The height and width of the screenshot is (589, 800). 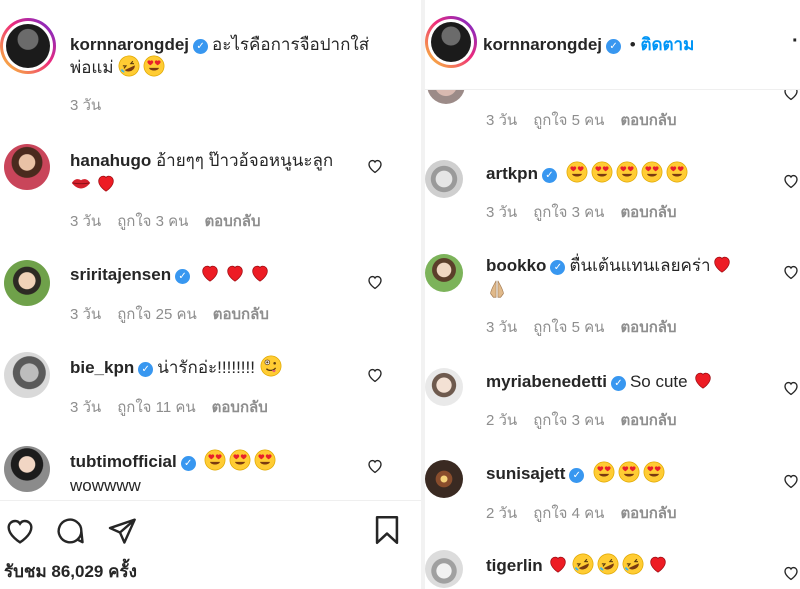 I want to click on comment-username: tubtimofficial, so click(x=123, y=461).